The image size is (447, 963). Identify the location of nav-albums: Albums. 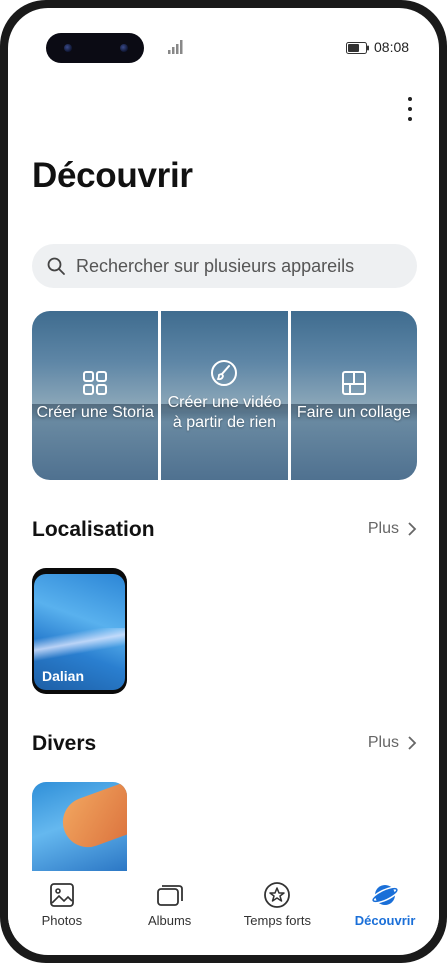
(170, 906).